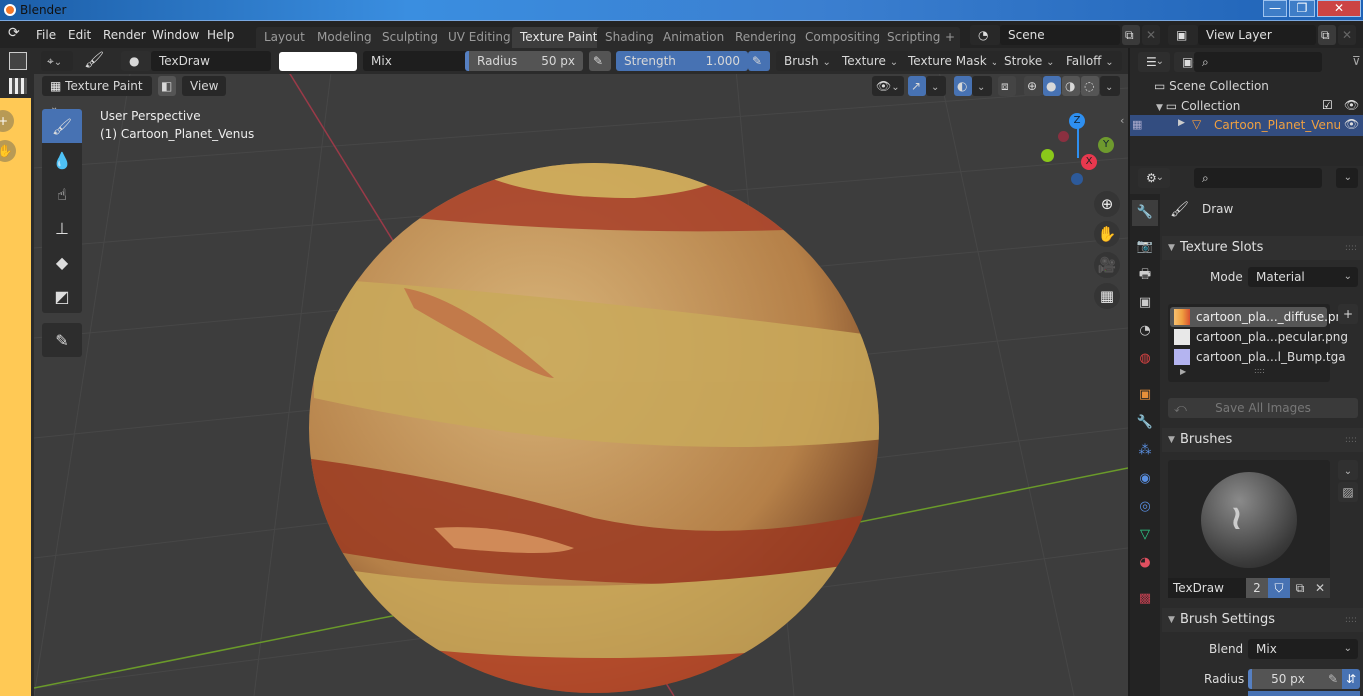 This screenshot has width=1363, height=696. What do you see at coordinates (1258, 62) in the screenshot?
I see `outliner-search-input: ⌕` at bounding box center [1258, 62].